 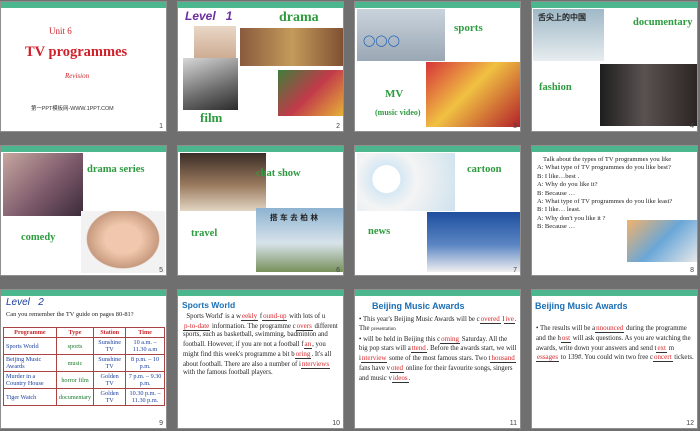 I want to click on poster-title: 舌尖上的中国, so click(x=562, y=17).